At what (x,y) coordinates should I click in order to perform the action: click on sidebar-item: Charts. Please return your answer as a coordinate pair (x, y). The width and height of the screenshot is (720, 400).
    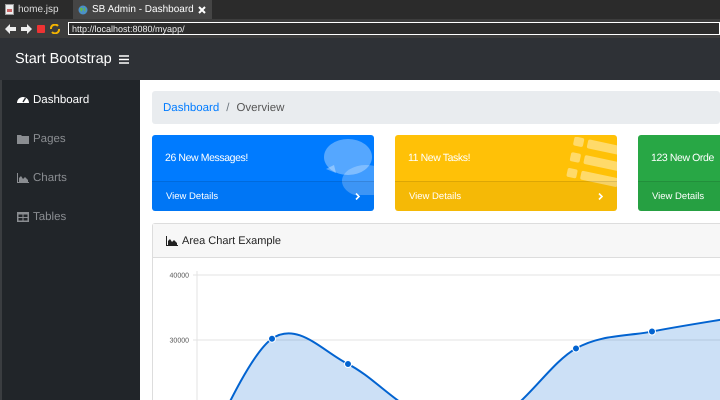
    Looking at the image, I should click on (71, 183).